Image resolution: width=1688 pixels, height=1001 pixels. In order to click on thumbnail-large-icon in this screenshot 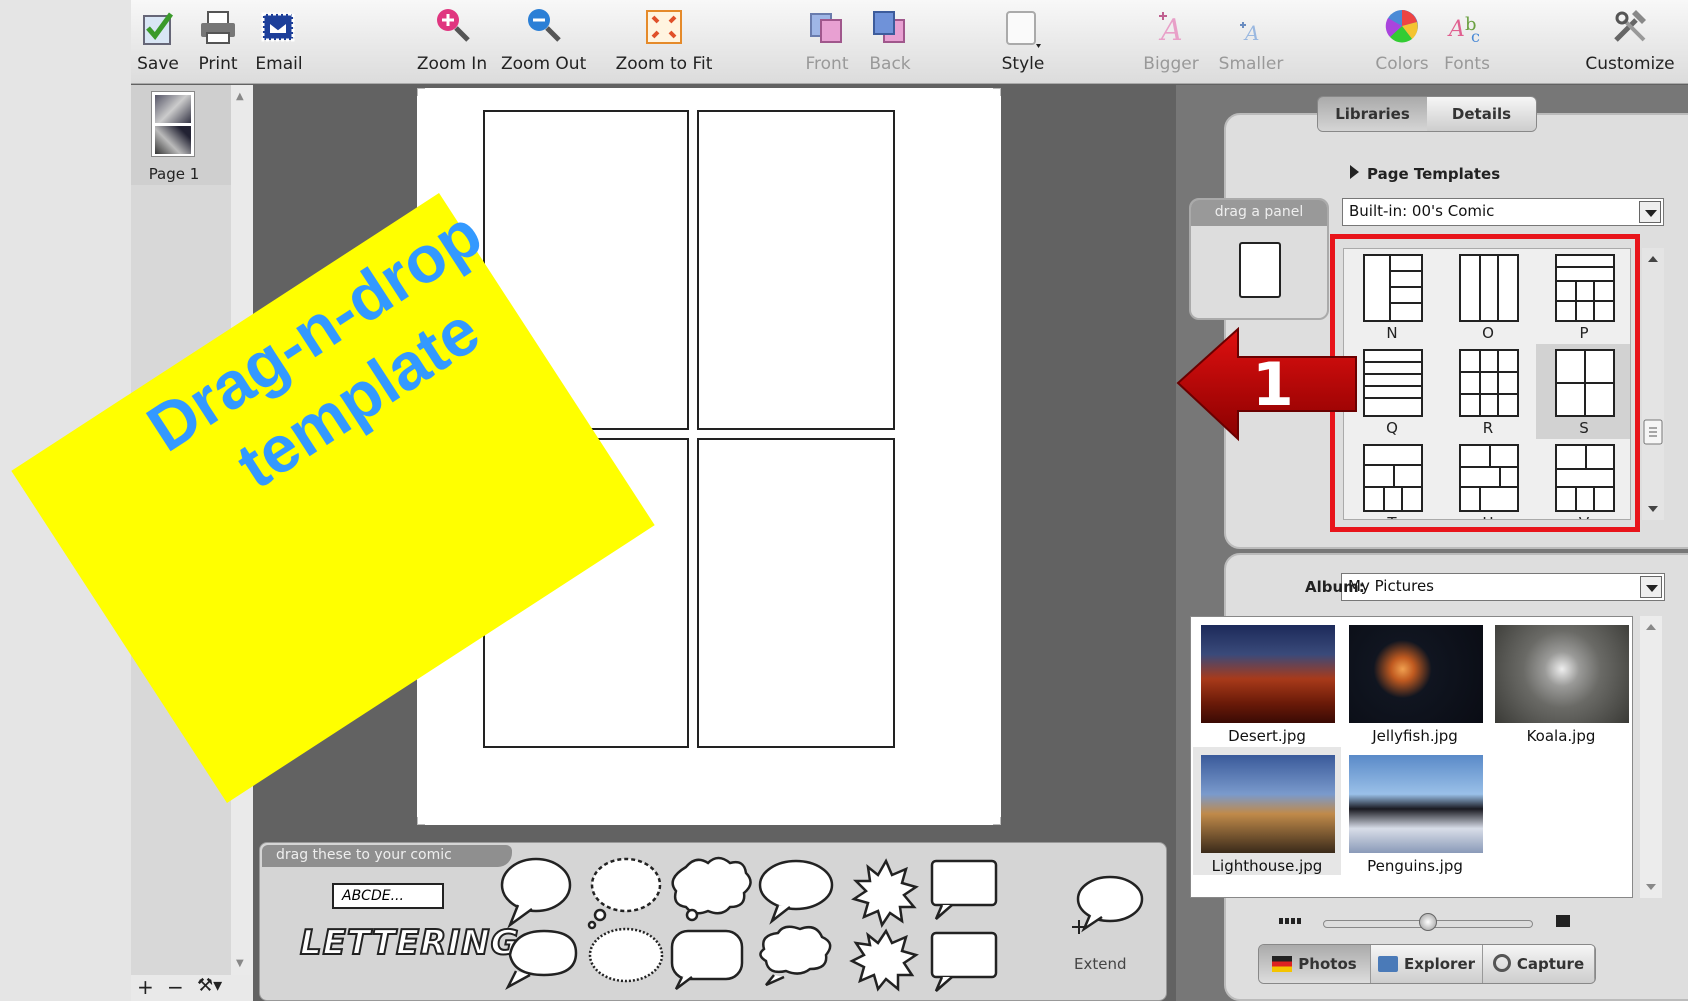, I will do `click(1563, 921)`.